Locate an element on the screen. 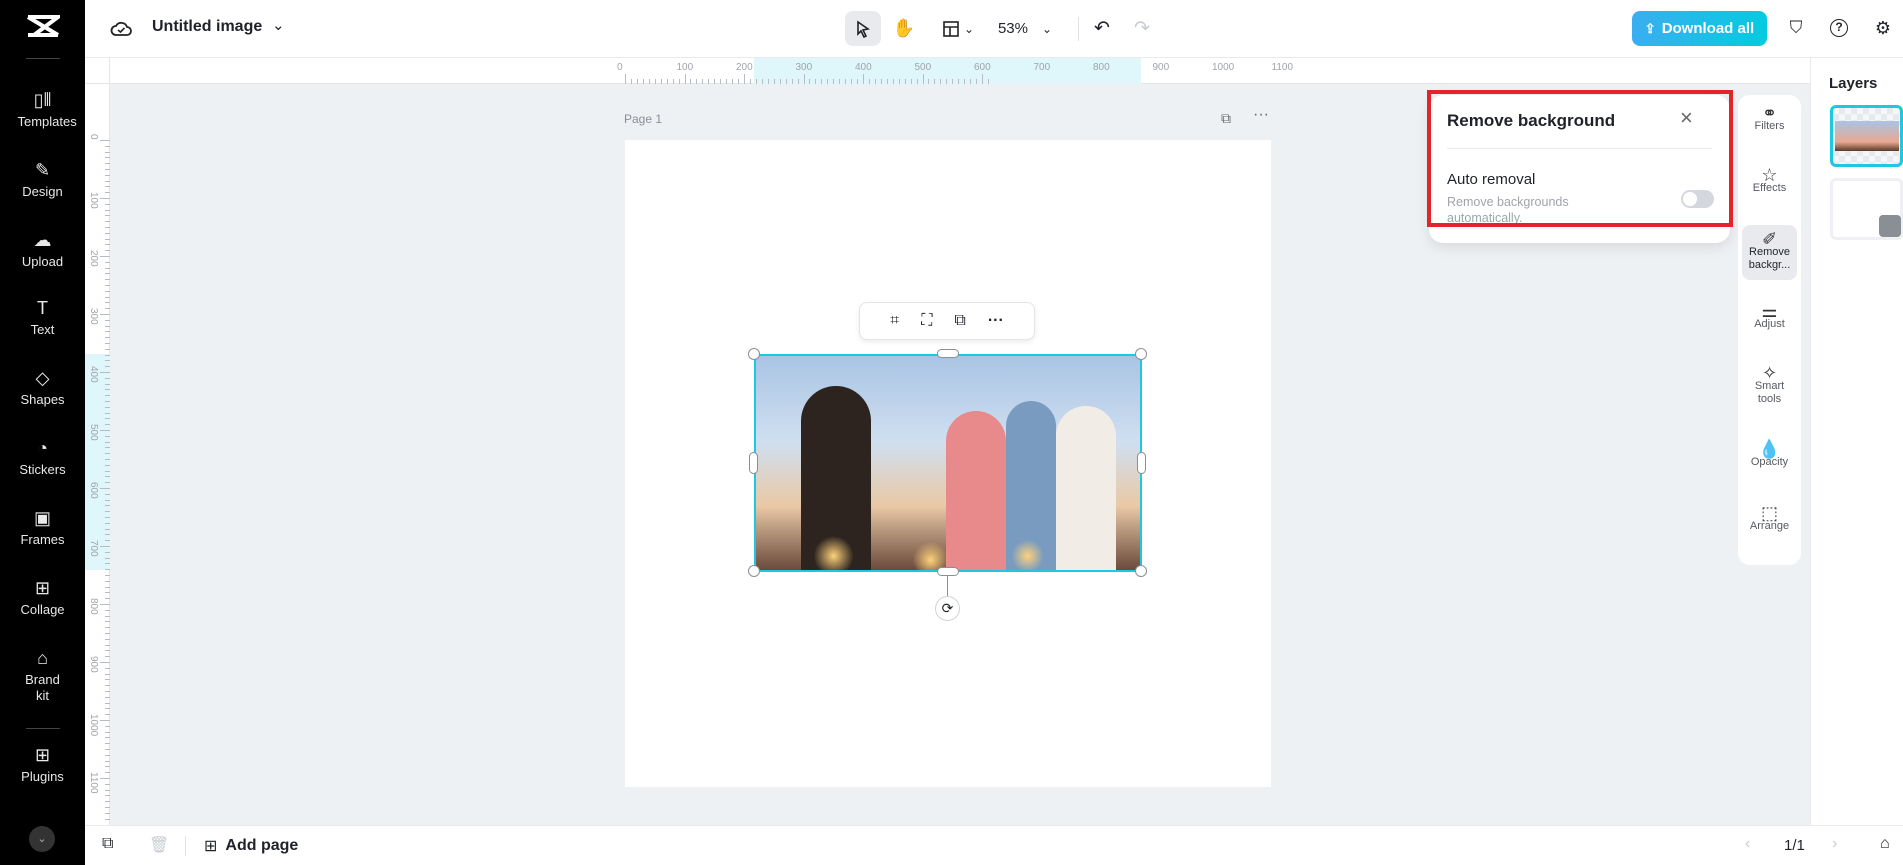 The width and height of the screenshot is (1903, 865). frames-icon: ▣ is located at coordinates (42, 518).